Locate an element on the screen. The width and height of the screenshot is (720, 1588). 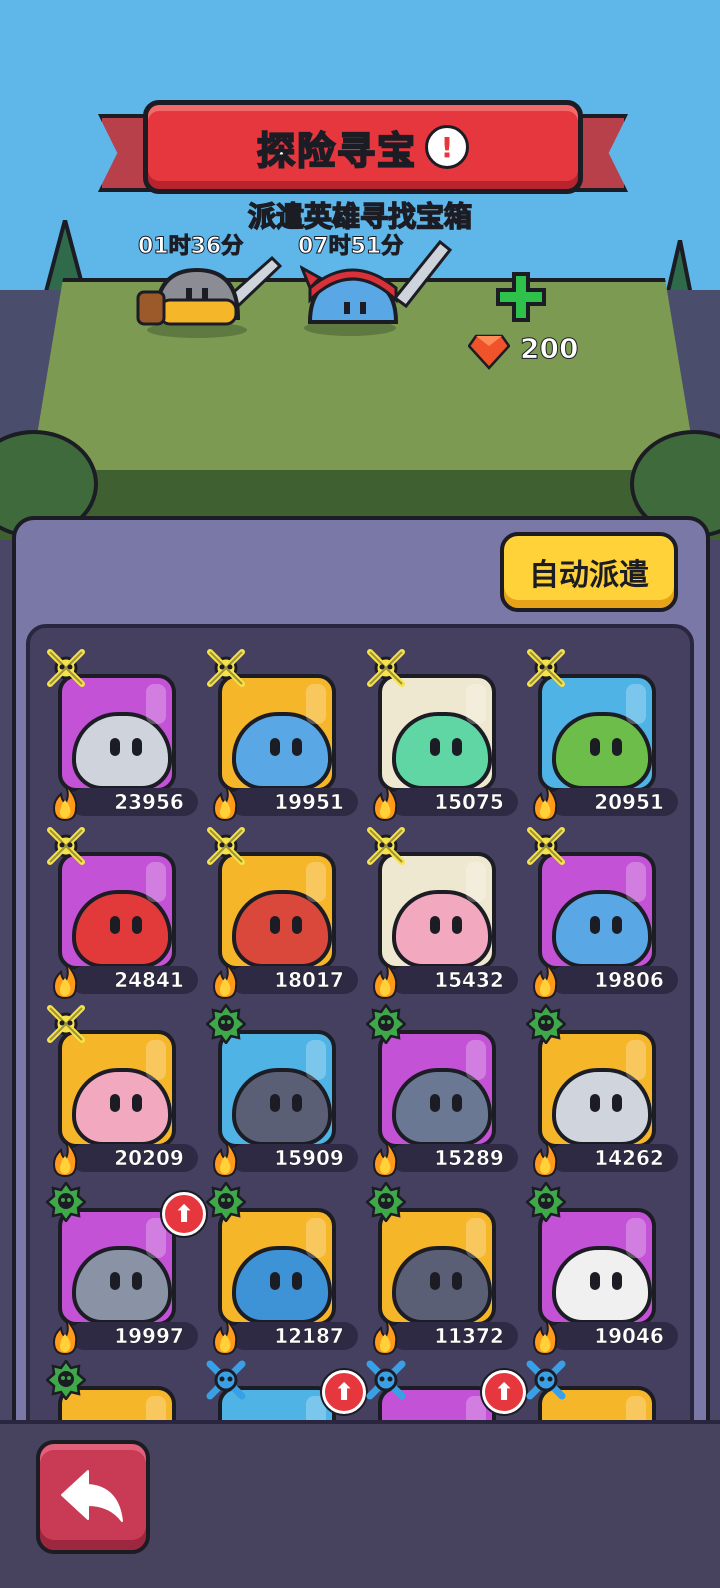
hero-card: 15432 is located at coordinates (441, 913).